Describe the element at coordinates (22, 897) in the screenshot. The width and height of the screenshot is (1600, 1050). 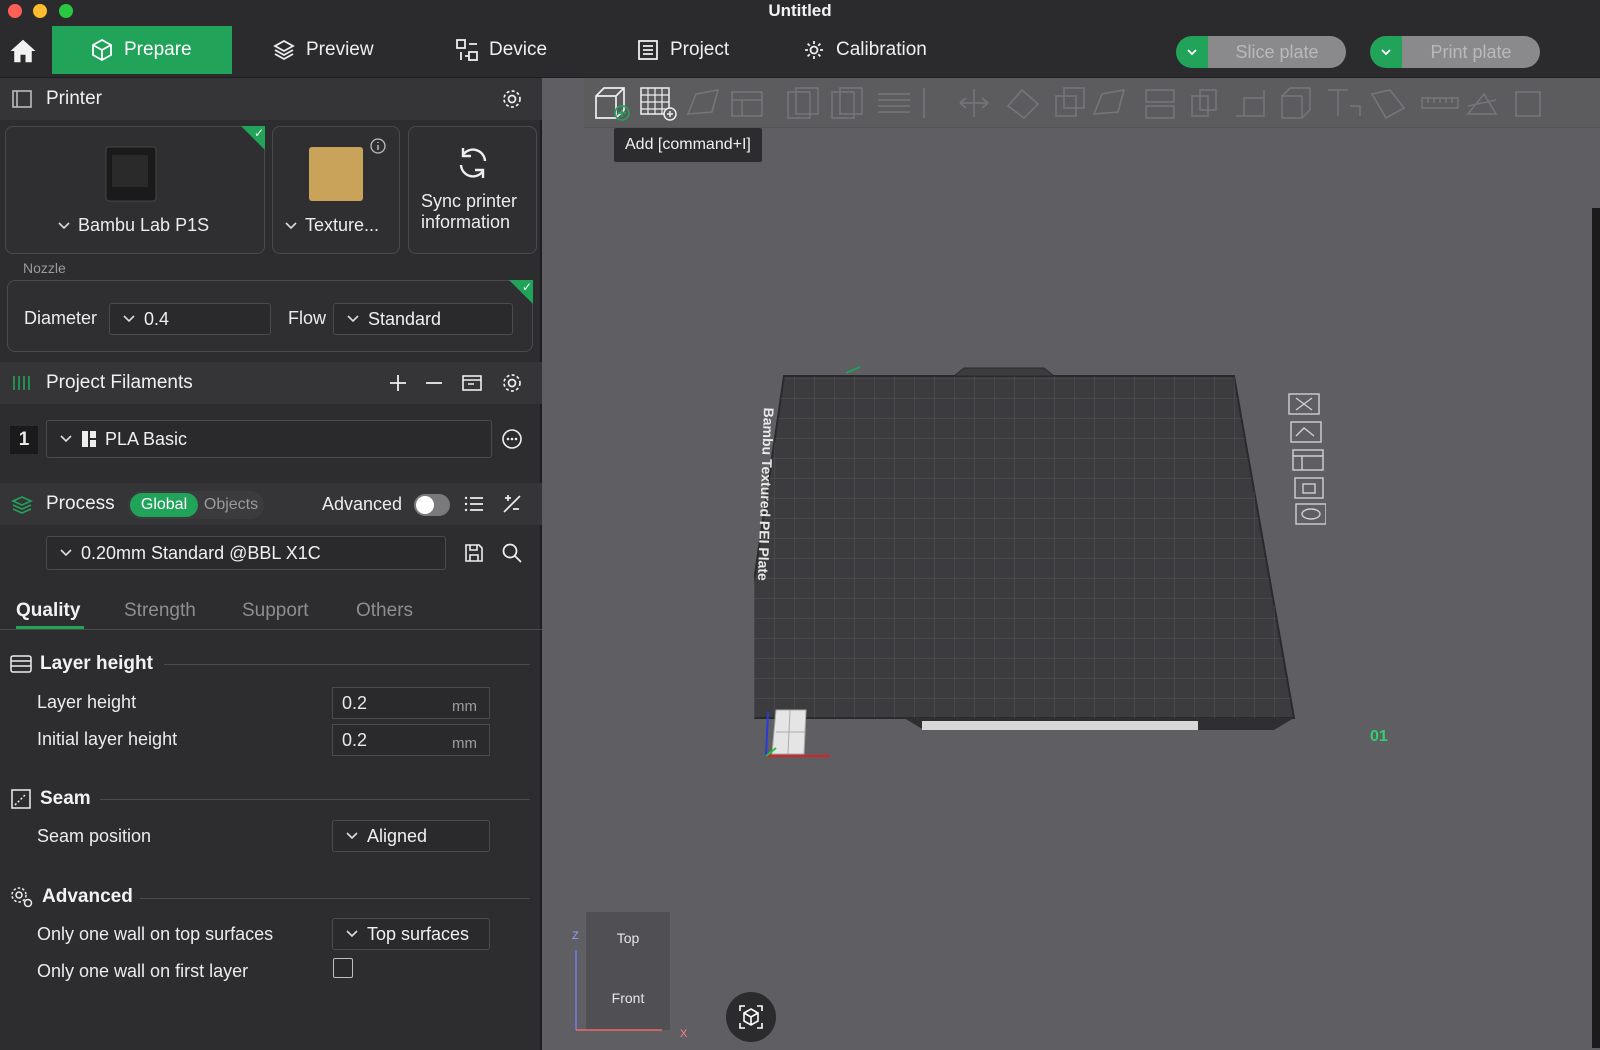
I see `advanced-gears-icon` at that location.